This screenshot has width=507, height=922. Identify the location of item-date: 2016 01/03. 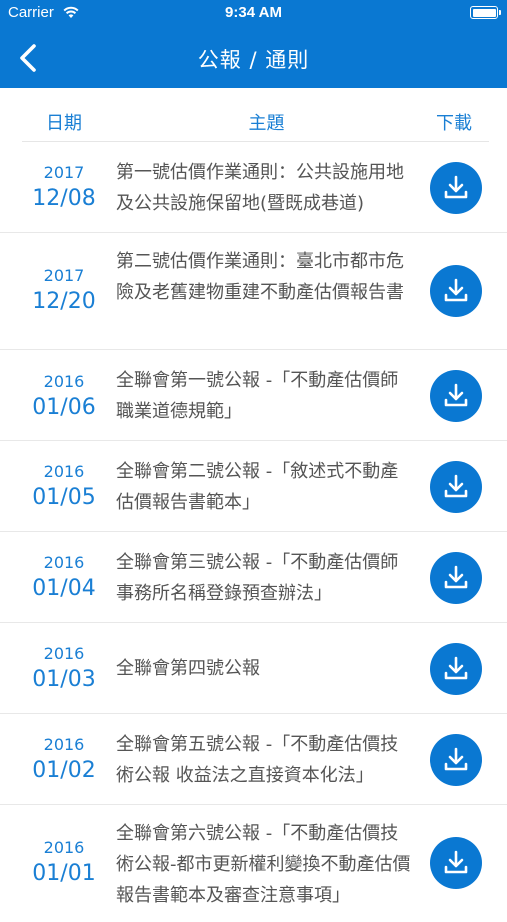
(64, 668).